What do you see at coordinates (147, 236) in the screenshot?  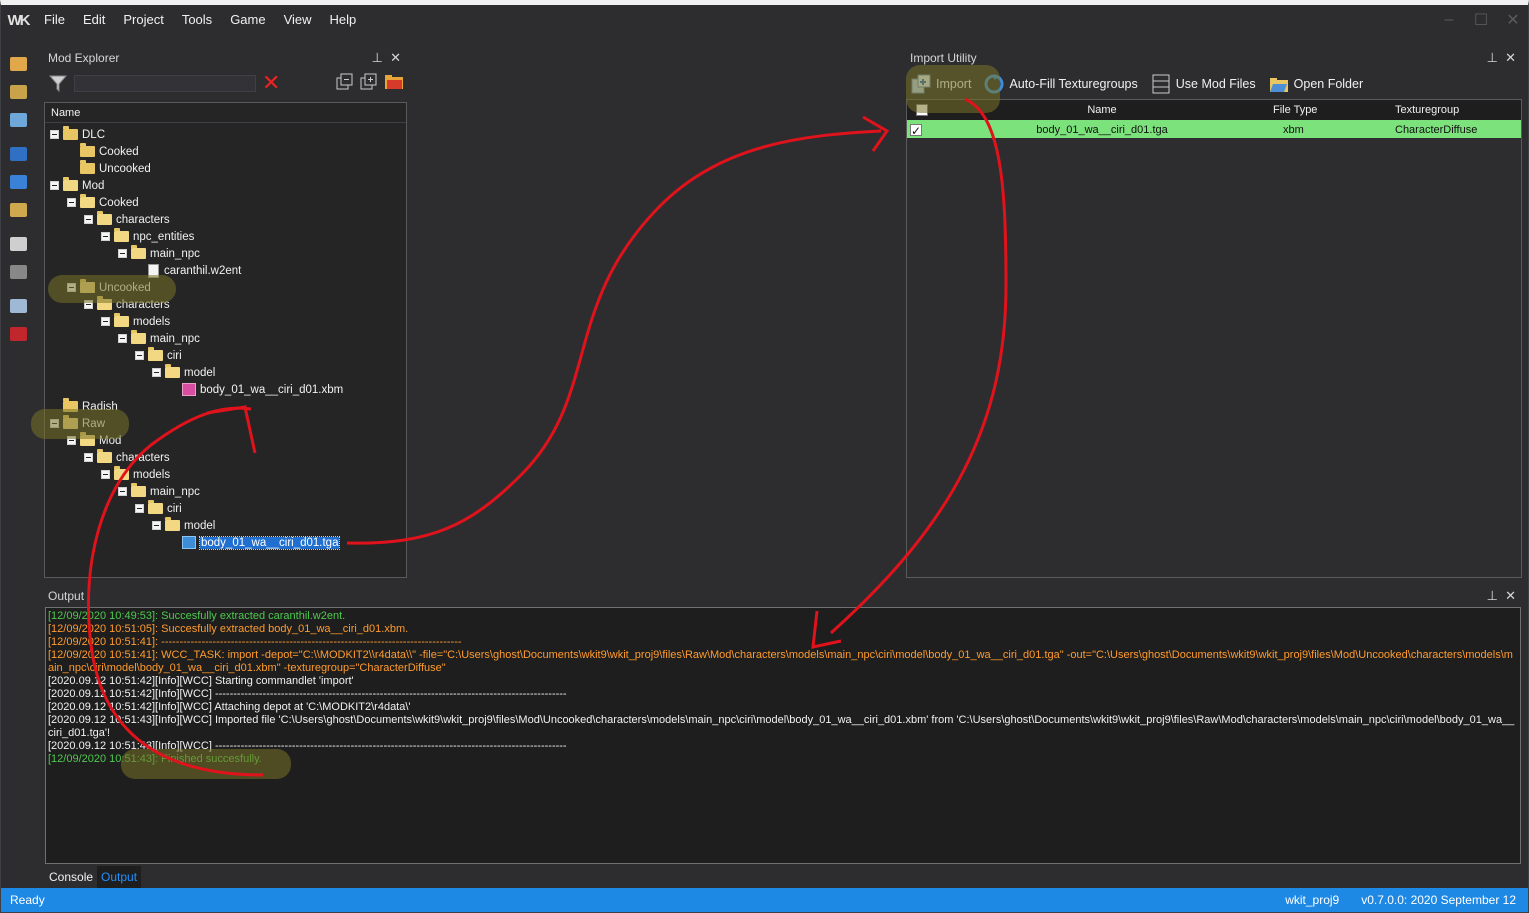 I see `tree-item: npc_entities` at bounding box center [147, 236].